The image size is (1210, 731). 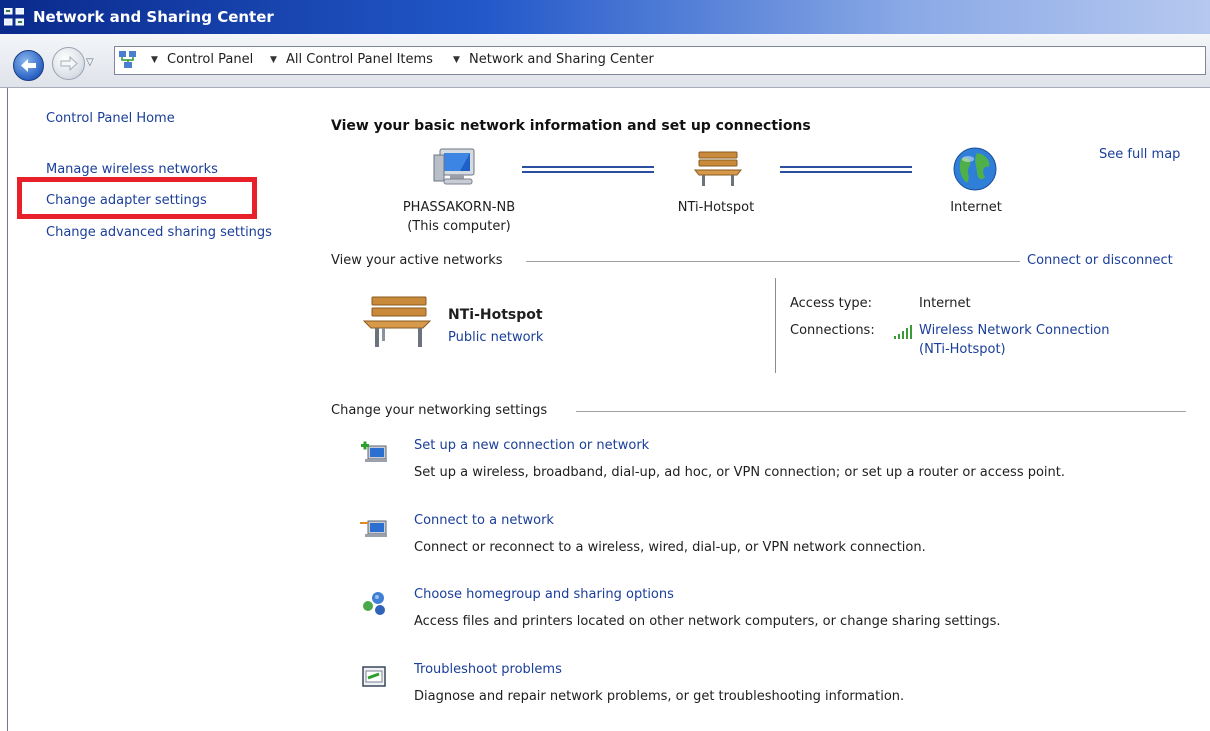 I want to click on breadcrumb-control-panel: Control Panel, so click(x=210, y=59).